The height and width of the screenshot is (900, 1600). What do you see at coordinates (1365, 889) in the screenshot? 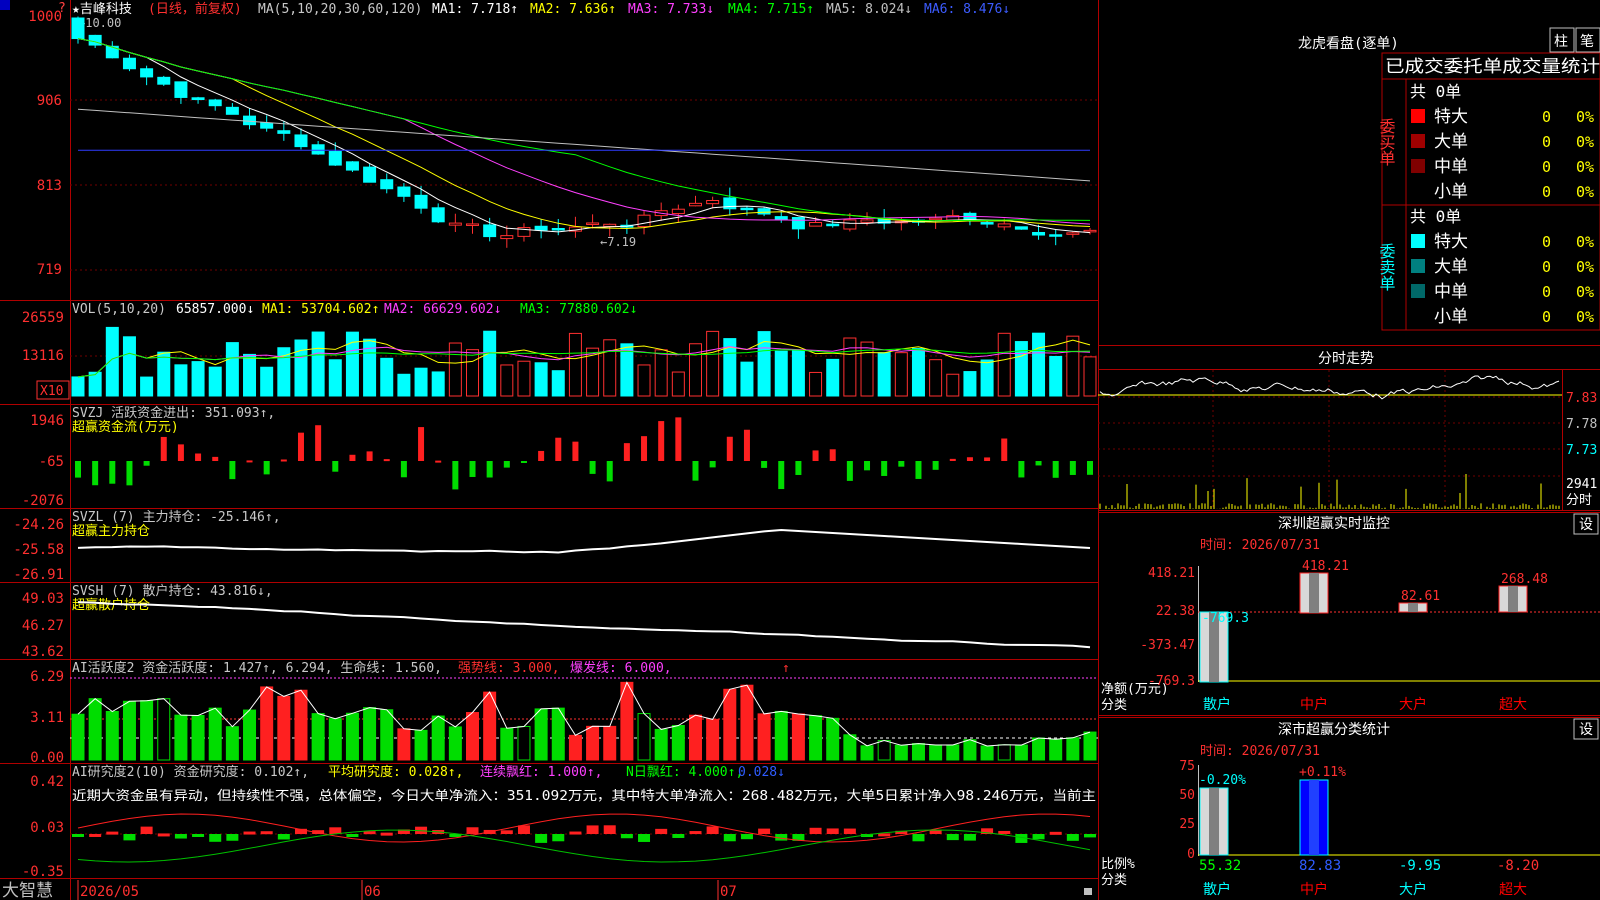
I see `sz-classify-categories: 散户 中户 大户 超大` at bounding box center [1365, 889].